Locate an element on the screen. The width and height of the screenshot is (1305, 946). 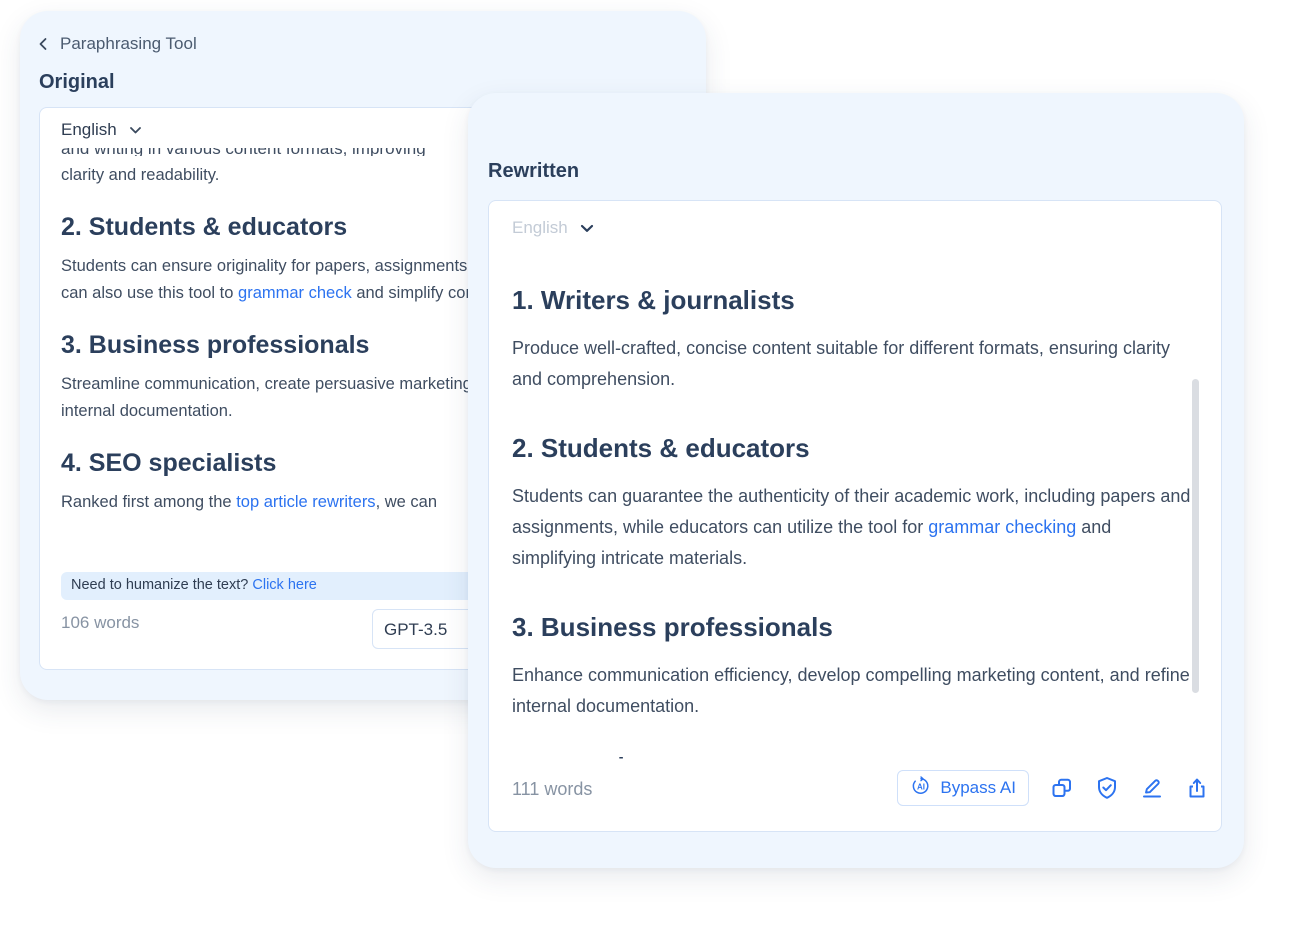
section-title: 2. Students & educators is located at coordinates (661, 448).